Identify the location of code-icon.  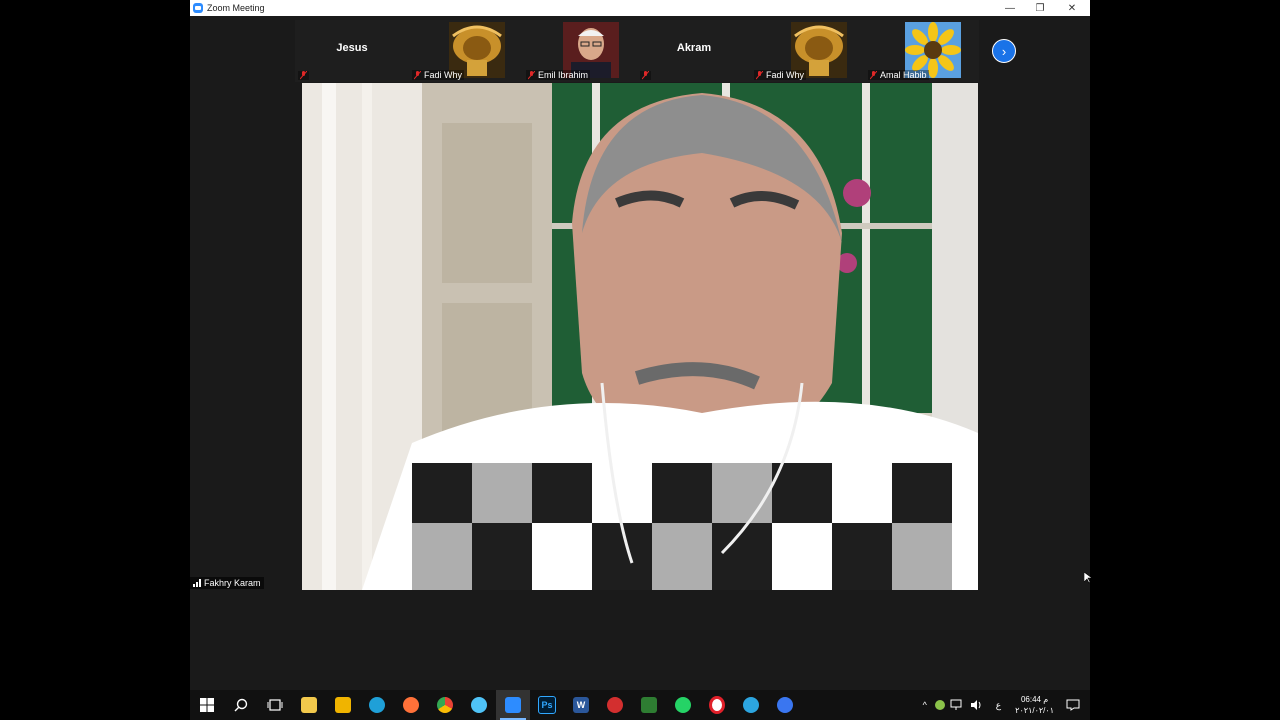
(649, 705).